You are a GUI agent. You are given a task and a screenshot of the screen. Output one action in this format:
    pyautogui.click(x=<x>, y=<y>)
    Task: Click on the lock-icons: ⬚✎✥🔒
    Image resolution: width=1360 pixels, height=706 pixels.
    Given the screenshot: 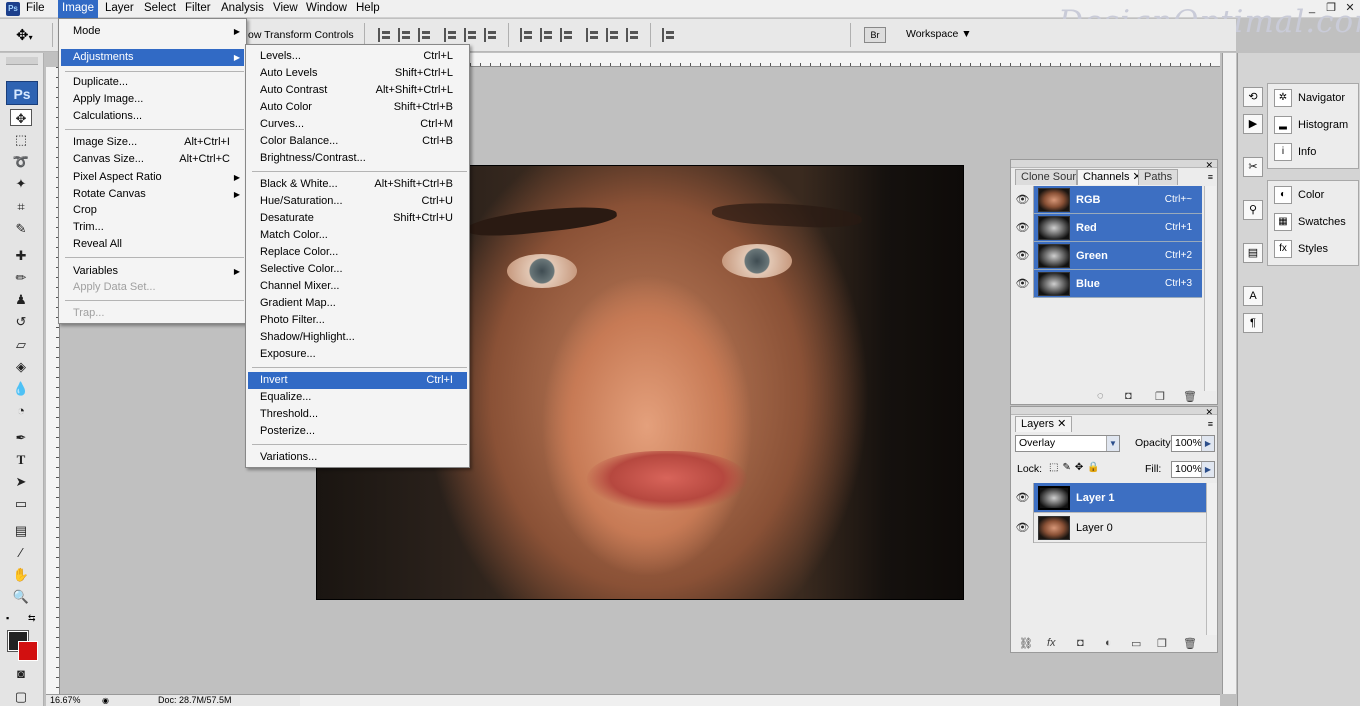 What is the action you would take?
    pyautogui.click(x=1076, y=467)
    